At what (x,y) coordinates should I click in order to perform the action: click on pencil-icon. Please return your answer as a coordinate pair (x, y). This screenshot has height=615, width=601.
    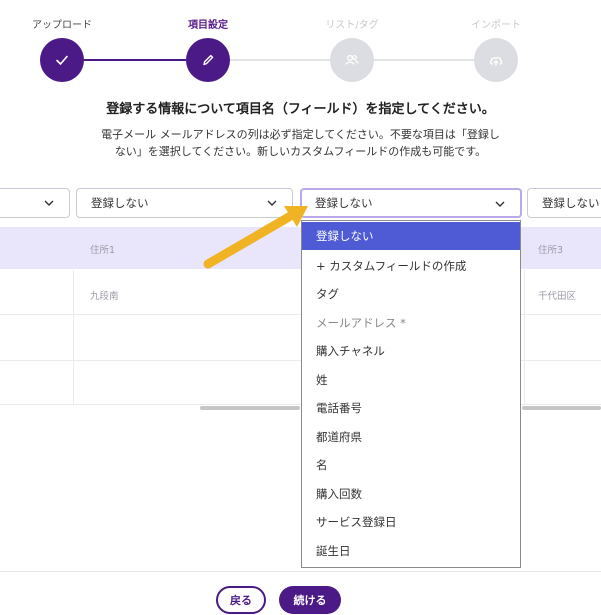
    Looking at the image, I should click on (208, 60).